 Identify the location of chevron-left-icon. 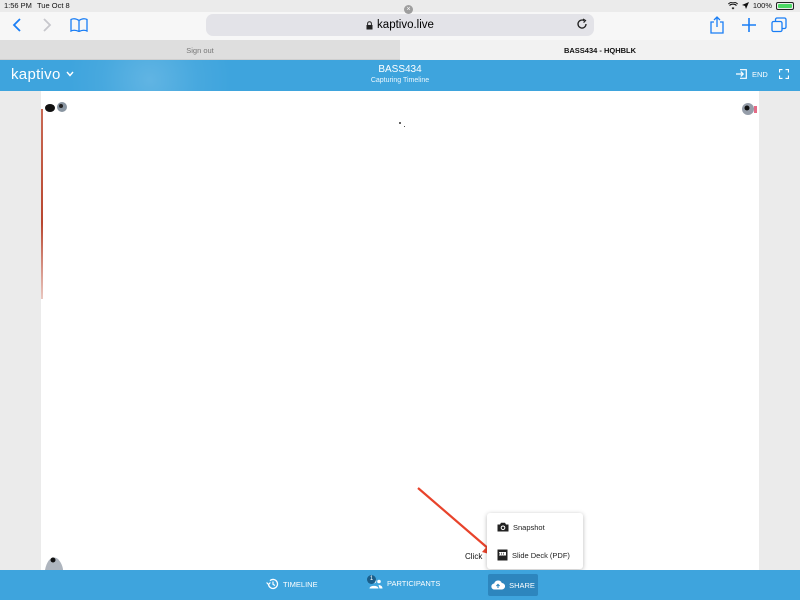
(16, 25).